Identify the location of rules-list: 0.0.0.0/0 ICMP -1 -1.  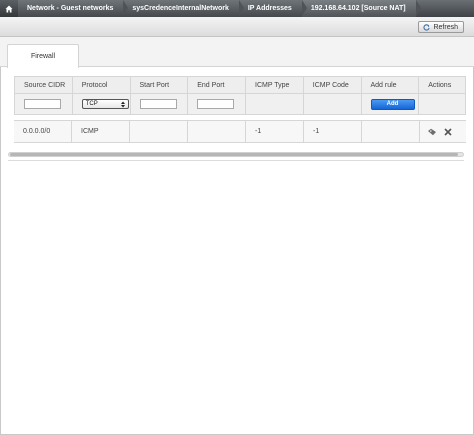
(240, 131).